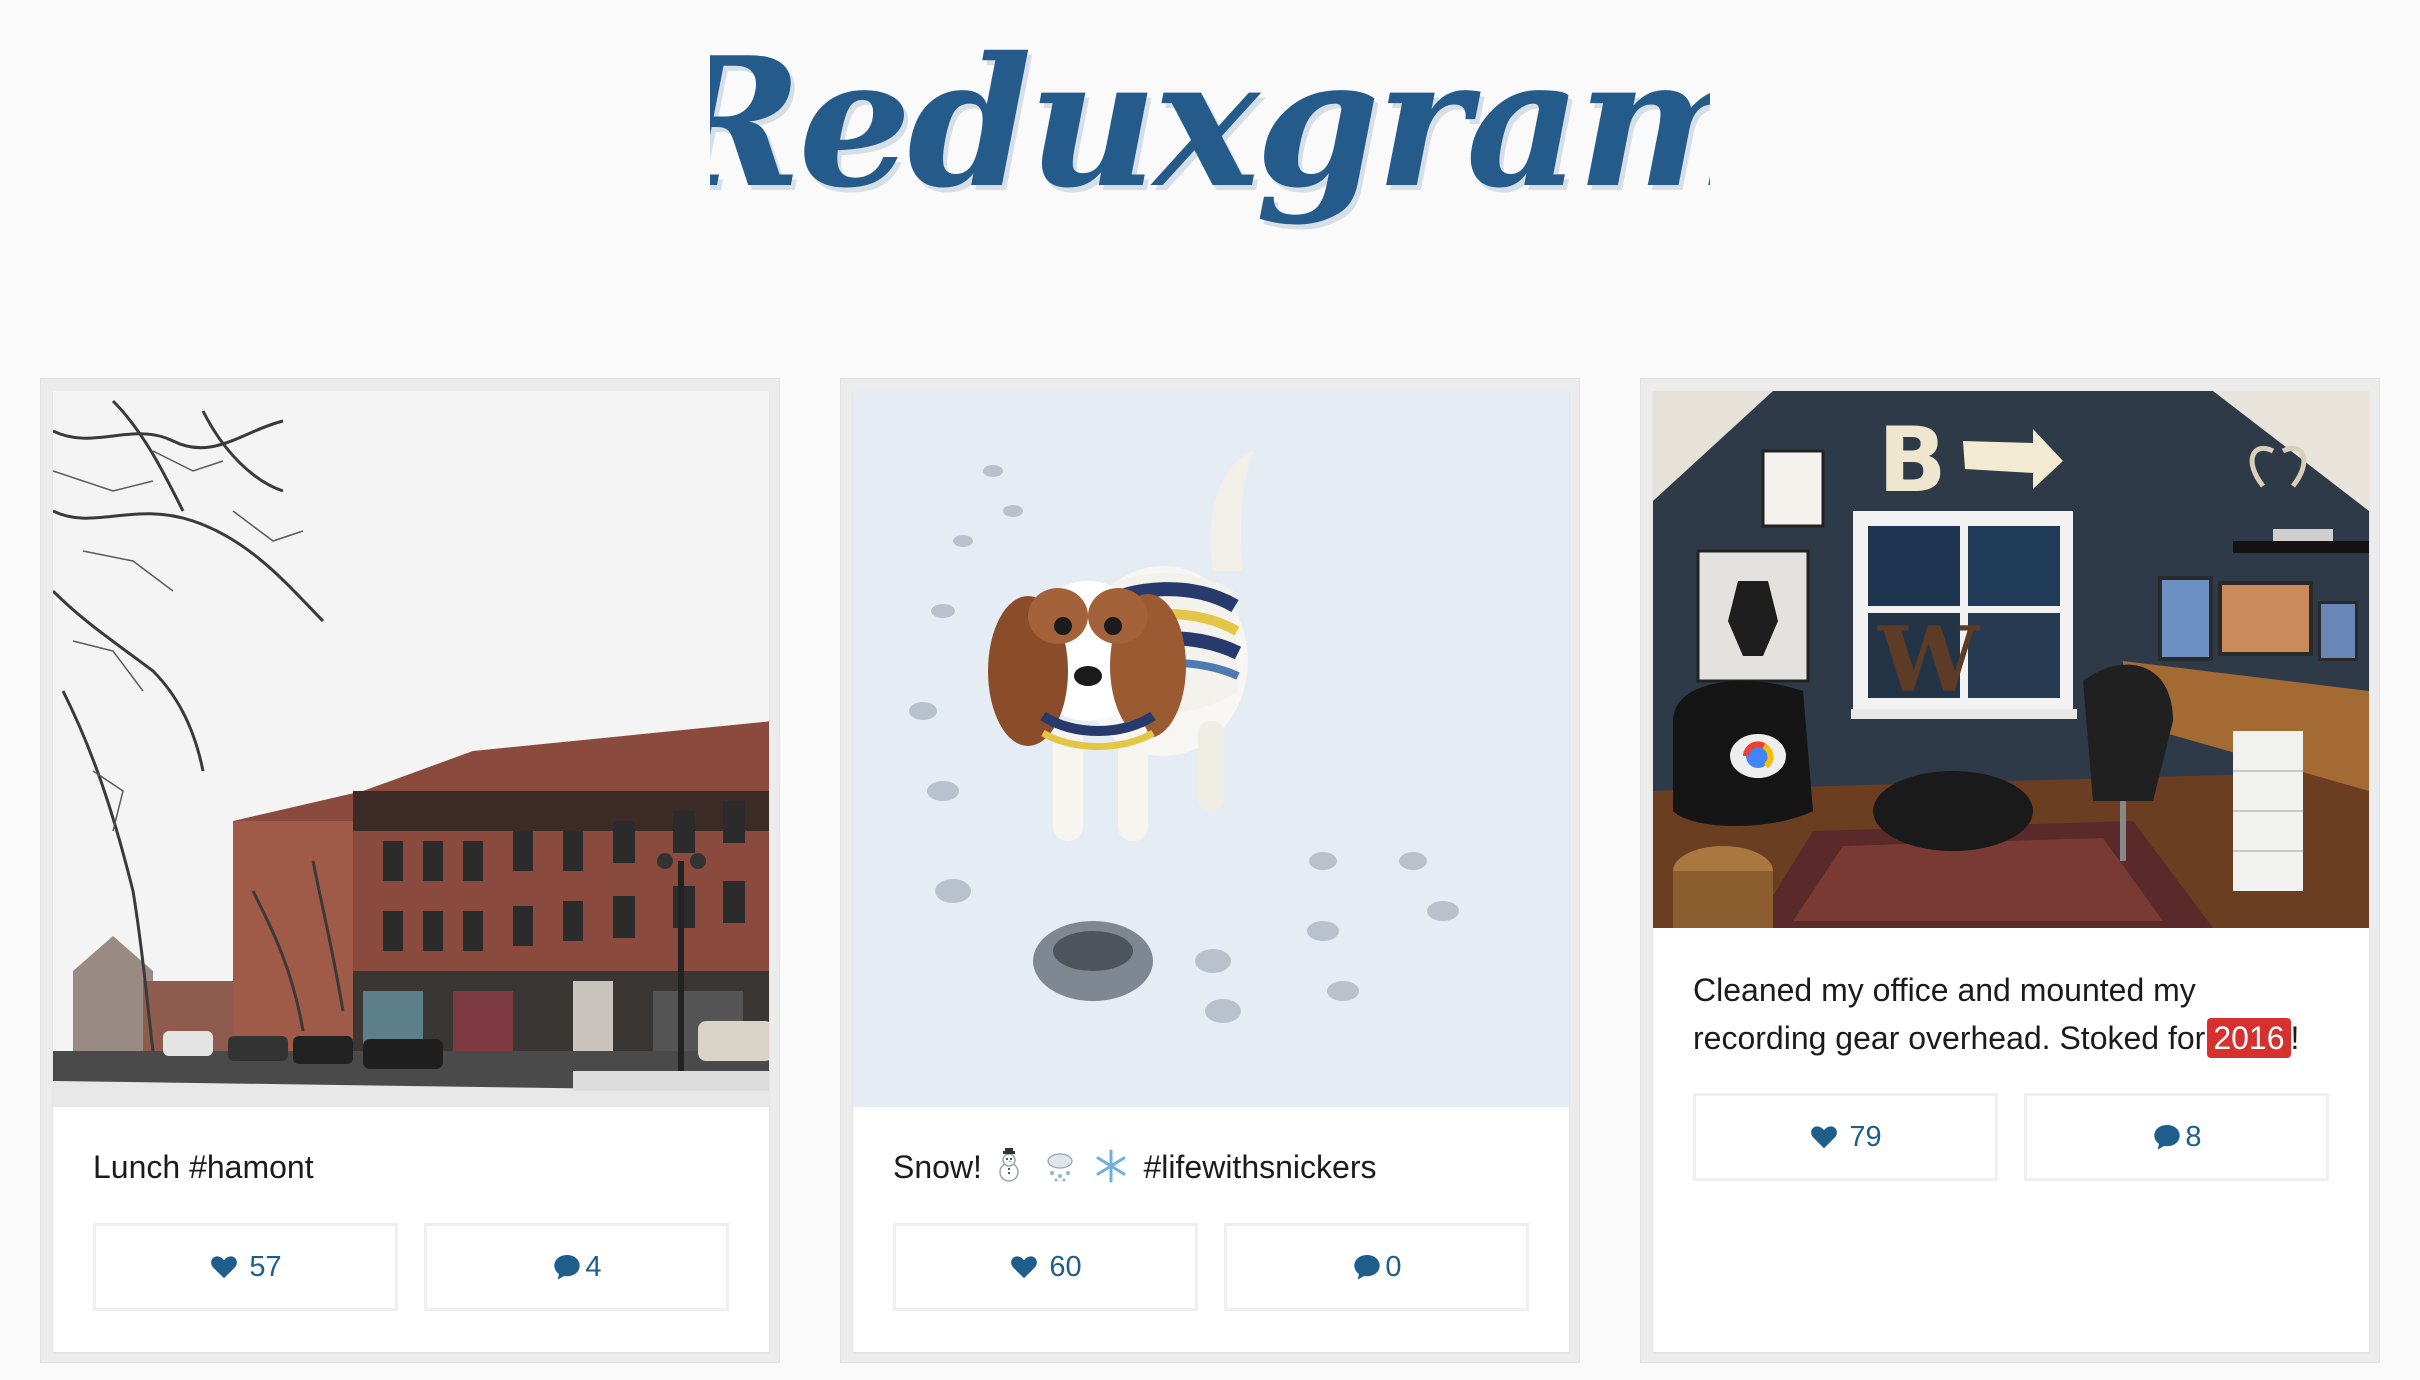  Describe the element at coordinates (1260, 1167) in the screenshot. I see `caption-hashtag: #lifewithsnickers` at that location.